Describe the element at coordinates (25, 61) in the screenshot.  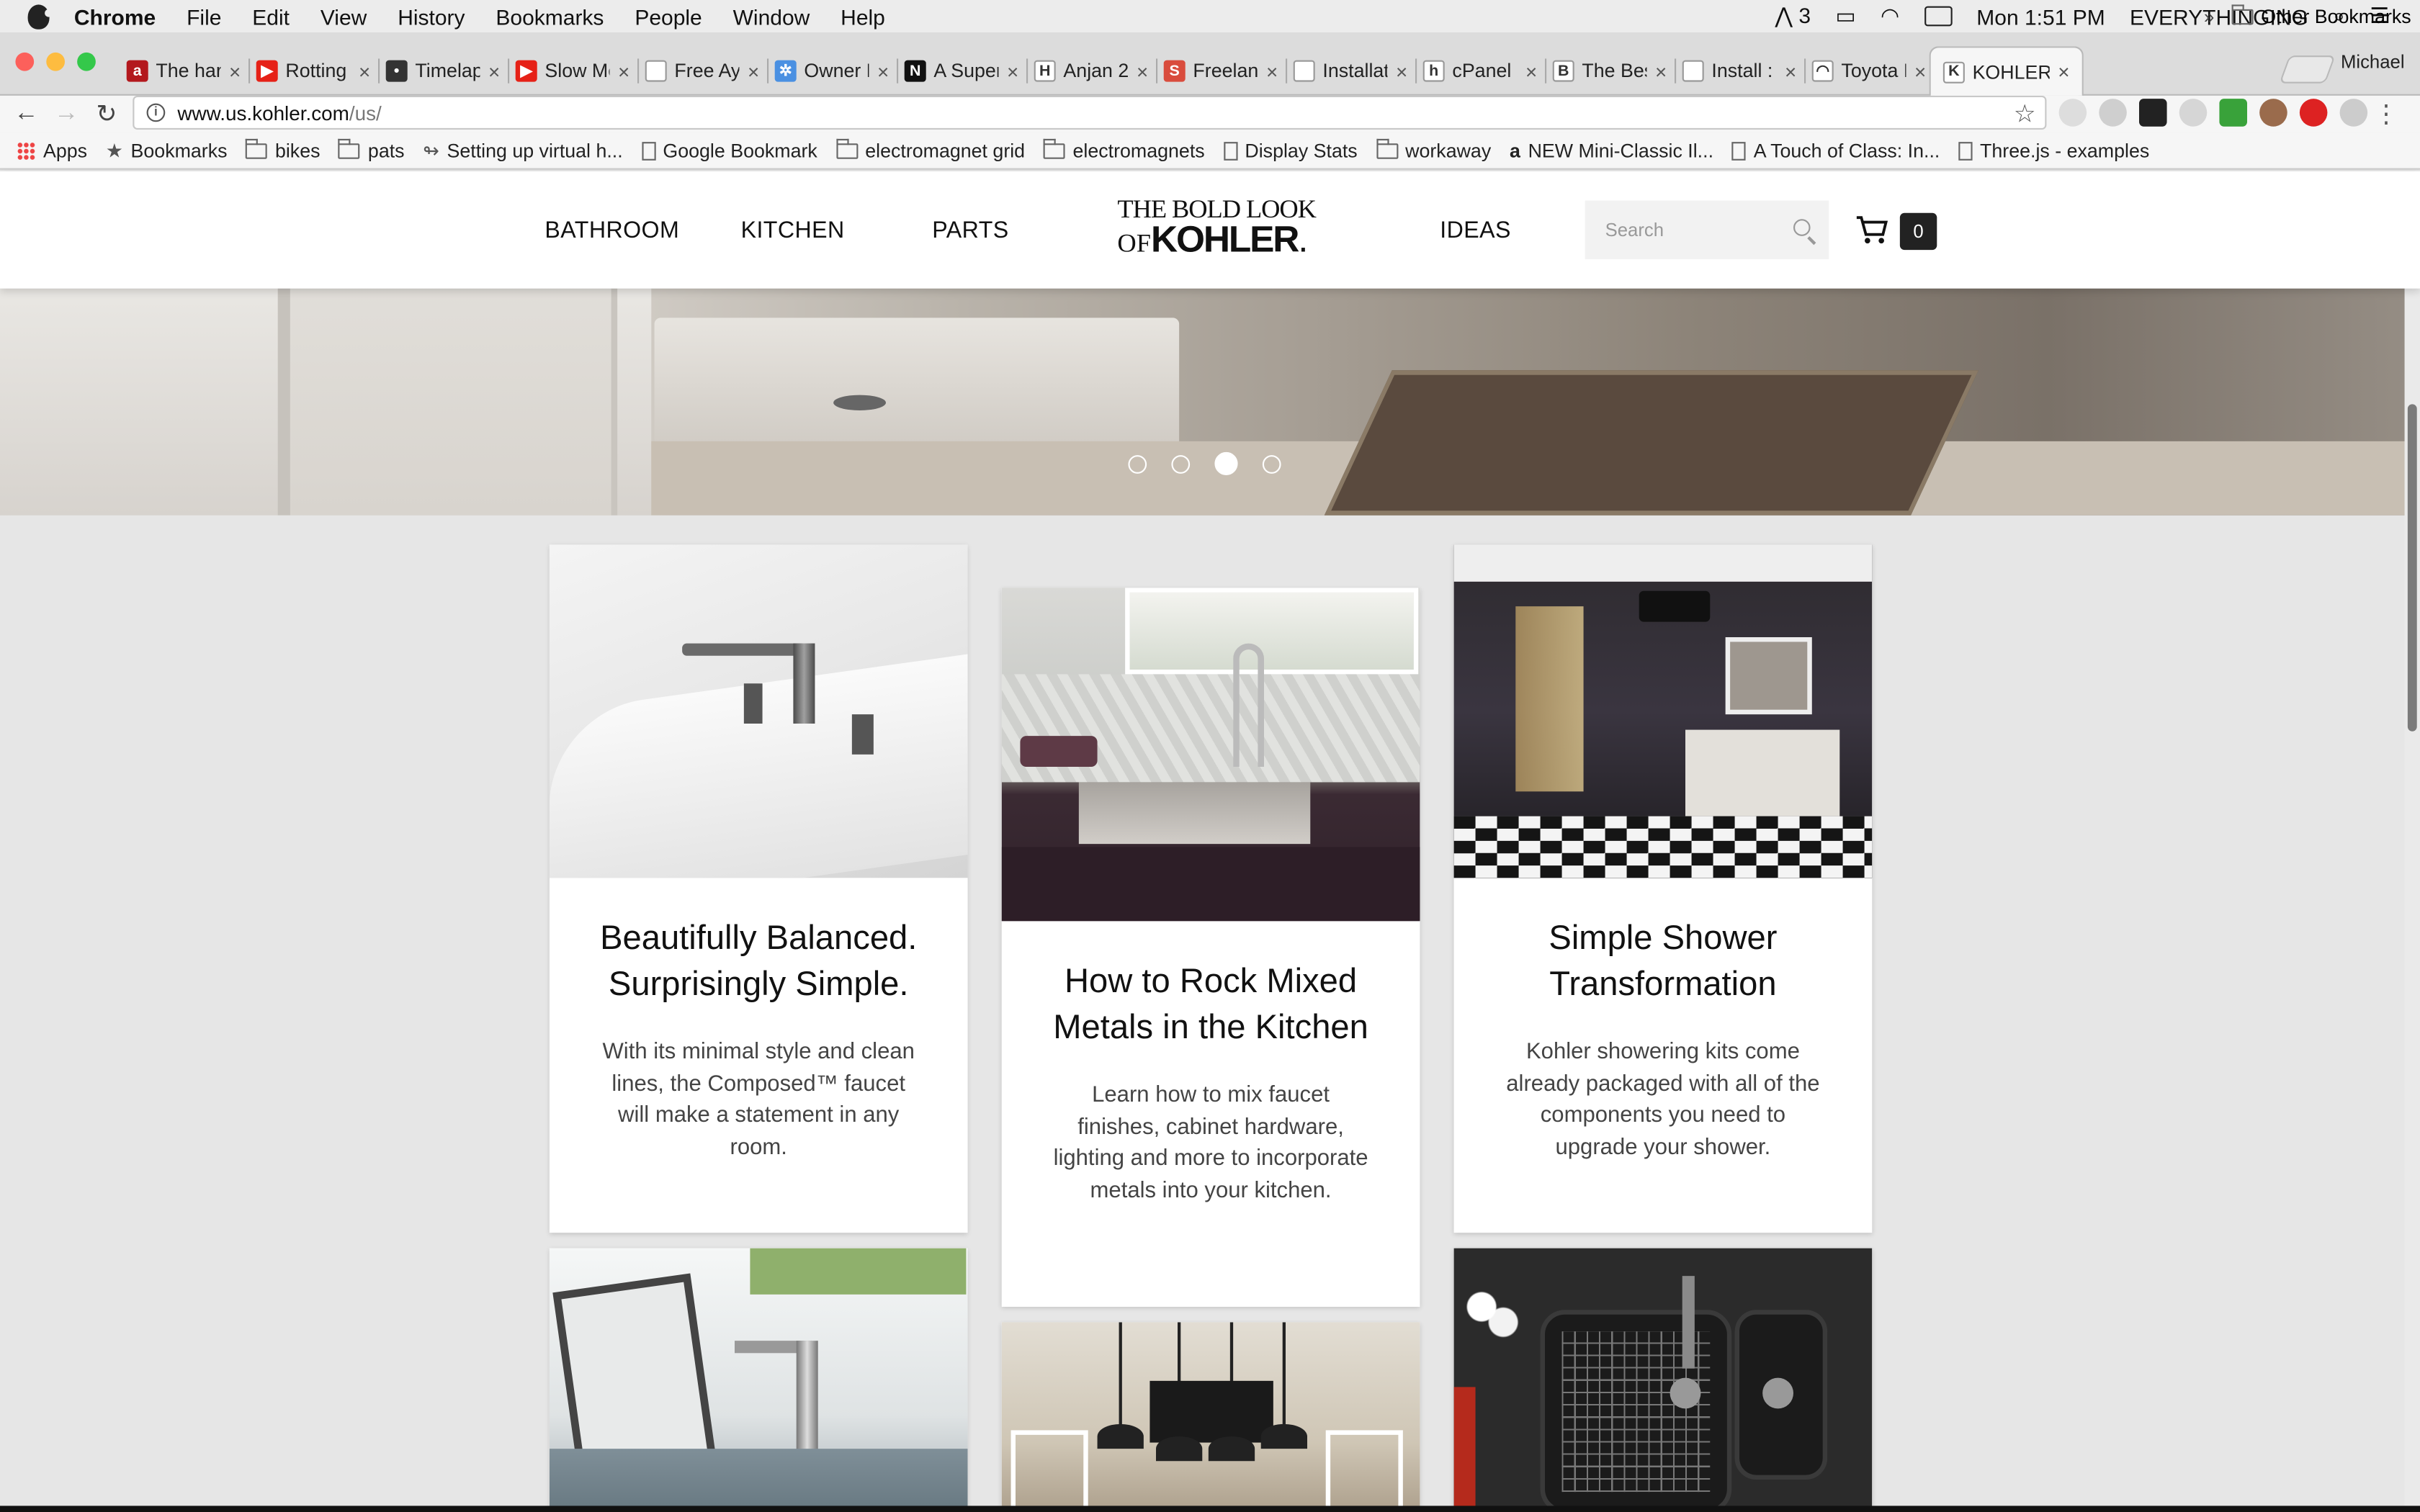
I see `close-window-button` at that location.